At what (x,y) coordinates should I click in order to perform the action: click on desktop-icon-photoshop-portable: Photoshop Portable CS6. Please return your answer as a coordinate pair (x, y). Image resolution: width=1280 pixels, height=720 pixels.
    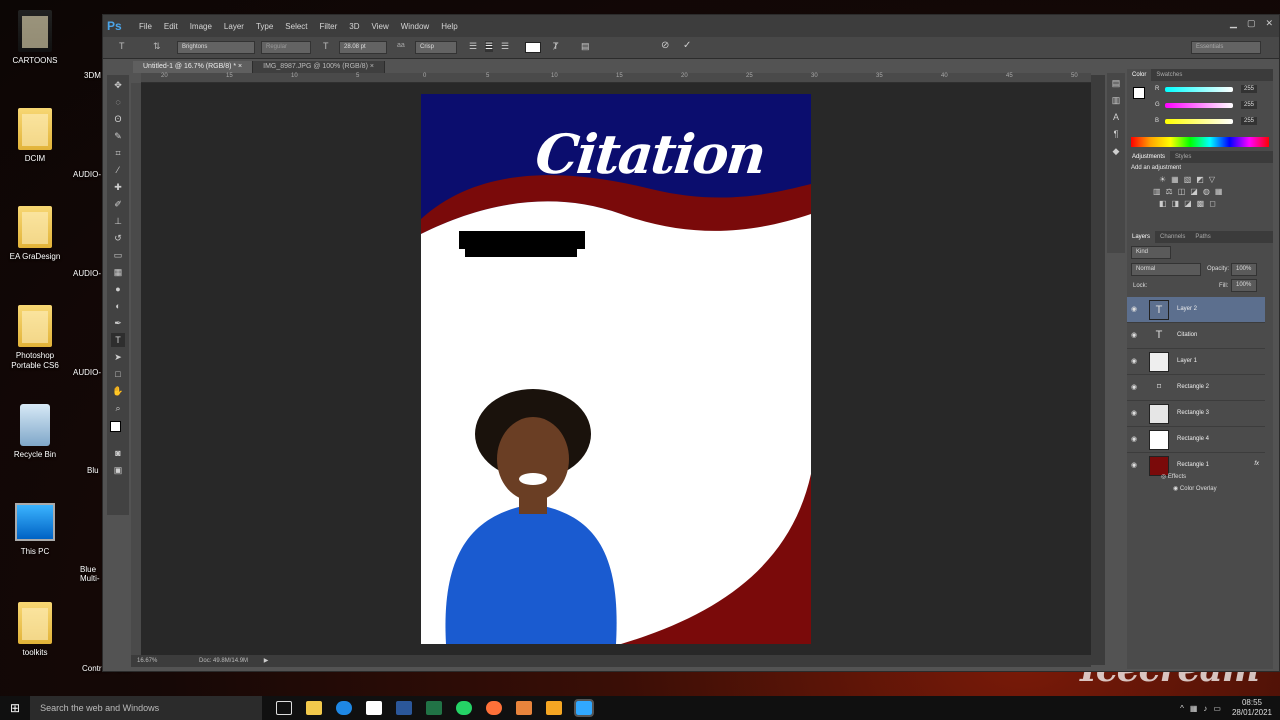
    Looking at the image, I should click on (35, 338).